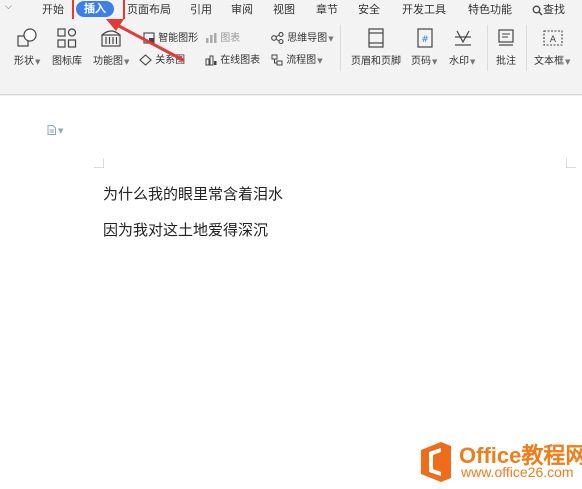 The height and width of the screenshot is (489, 582). Describe the element at coordinates (327, 9) in the screenshot. I see `tab-chapter: 章节` at that location.